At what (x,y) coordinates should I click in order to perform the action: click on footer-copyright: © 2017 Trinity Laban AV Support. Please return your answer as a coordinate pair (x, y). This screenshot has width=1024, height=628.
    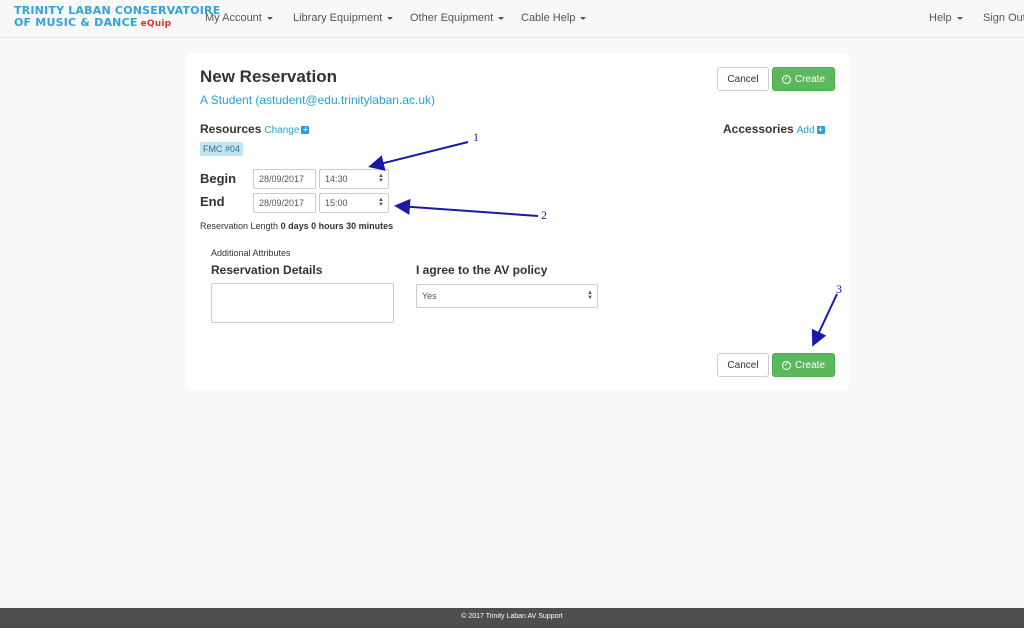
    Looking at the image, I should click on (512, 616).